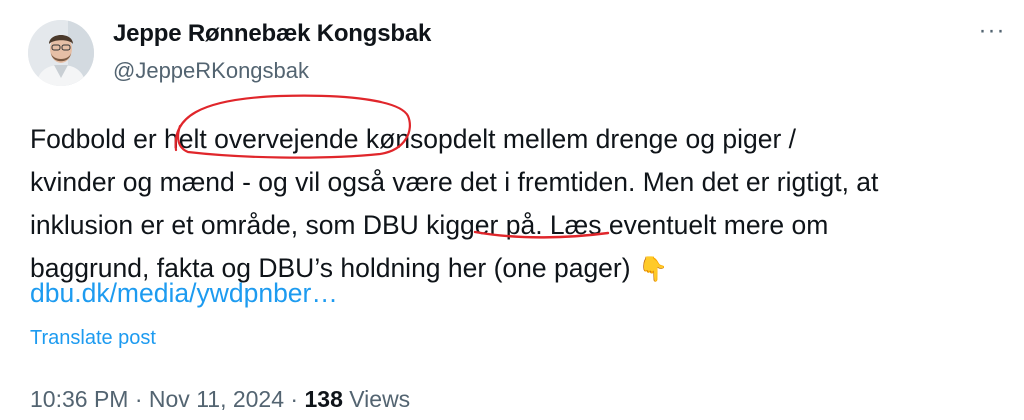 Image resolution: width=1024 pixels, height=420 pixels. I want to click on post-time: 10:36 PM, so click(79, 399).